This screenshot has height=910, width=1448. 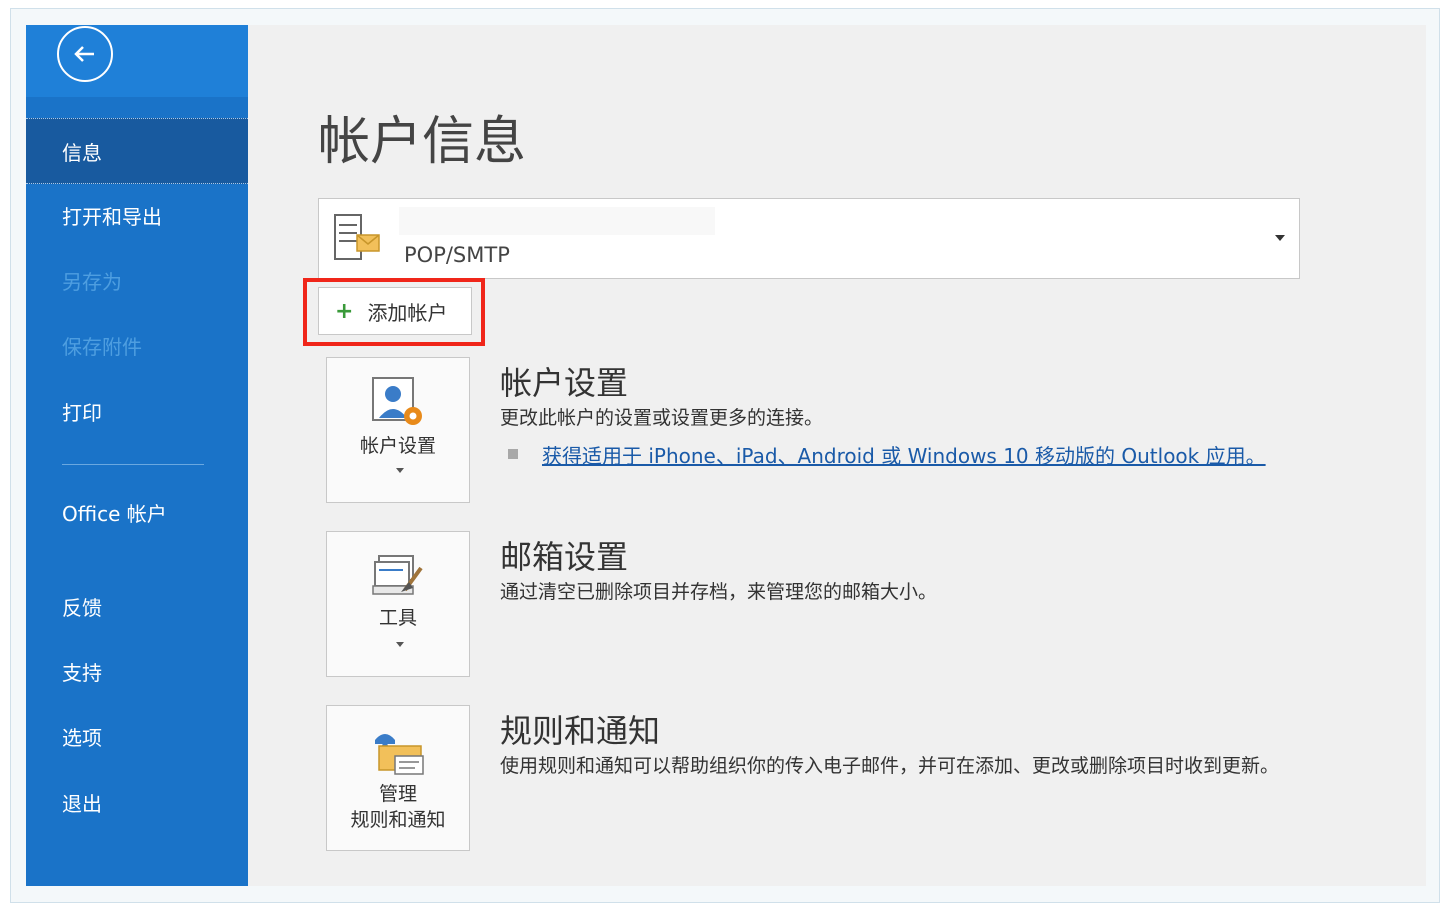 I want to click on nav-exit: 退出, so click(x=137, y=802).